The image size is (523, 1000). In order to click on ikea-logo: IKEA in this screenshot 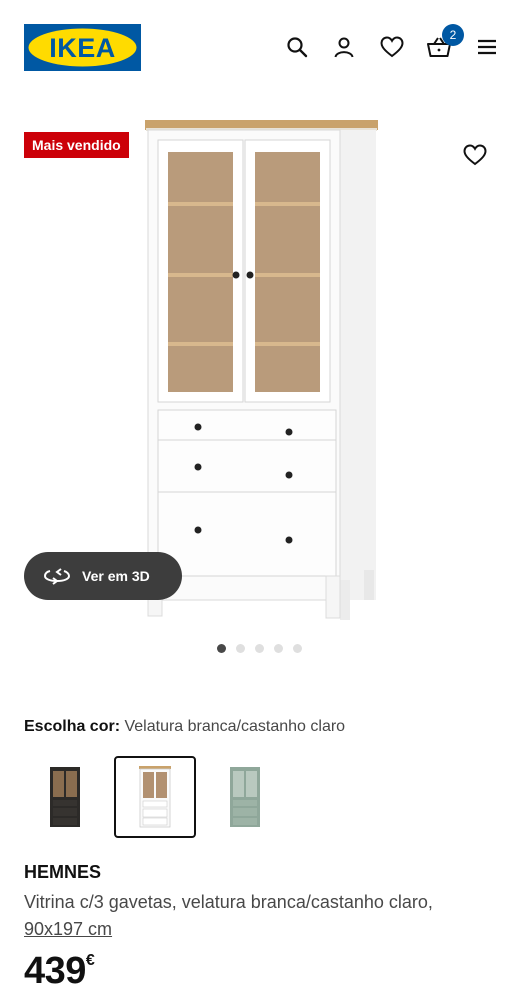, I will do `click(82, 47)`.